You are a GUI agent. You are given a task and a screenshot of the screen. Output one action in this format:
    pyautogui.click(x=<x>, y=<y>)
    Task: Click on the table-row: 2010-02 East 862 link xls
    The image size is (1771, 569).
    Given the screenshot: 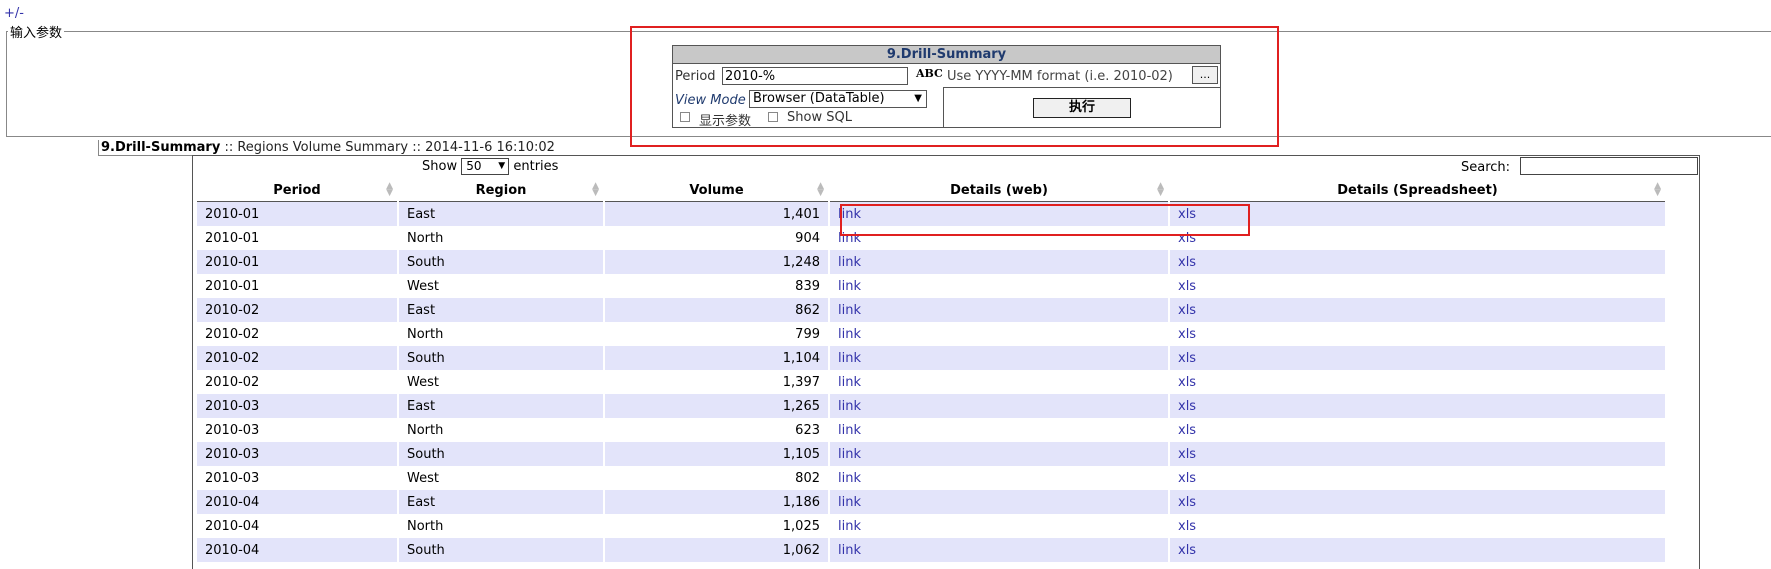 What is the action you would take?
    pyautogui.click(x=931, y=310)
    